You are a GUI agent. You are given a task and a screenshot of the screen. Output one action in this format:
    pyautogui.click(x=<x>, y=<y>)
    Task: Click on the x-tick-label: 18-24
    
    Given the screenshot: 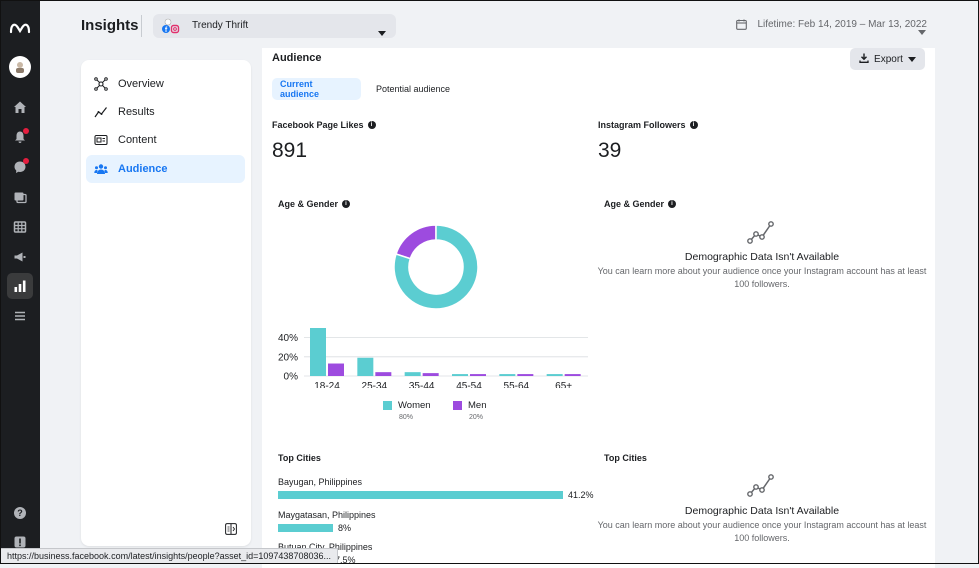 What is the action you would take?
    pyautogui.click(x=327, y=384)
    